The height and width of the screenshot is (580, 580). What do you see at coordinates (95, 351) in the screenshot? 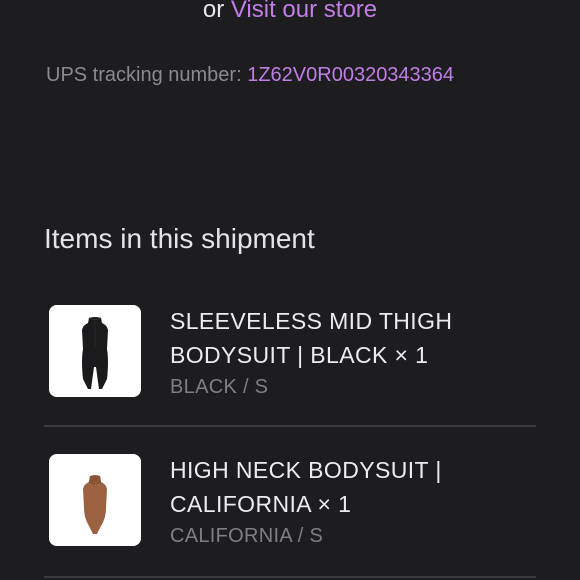
I see `black-bodysuit-image` at bounding box center [95, 351].